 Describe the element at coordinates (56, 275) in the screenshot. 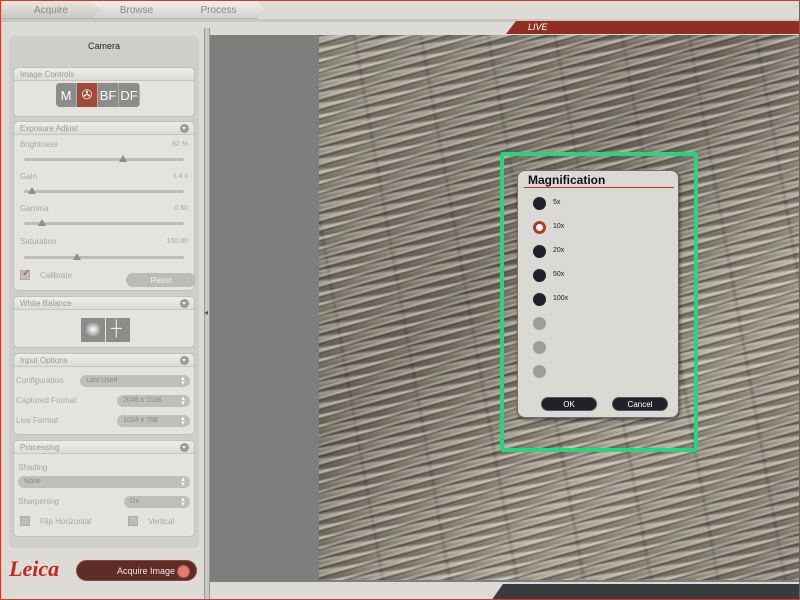

I see `calibrate-label: Calibrate` at that location.